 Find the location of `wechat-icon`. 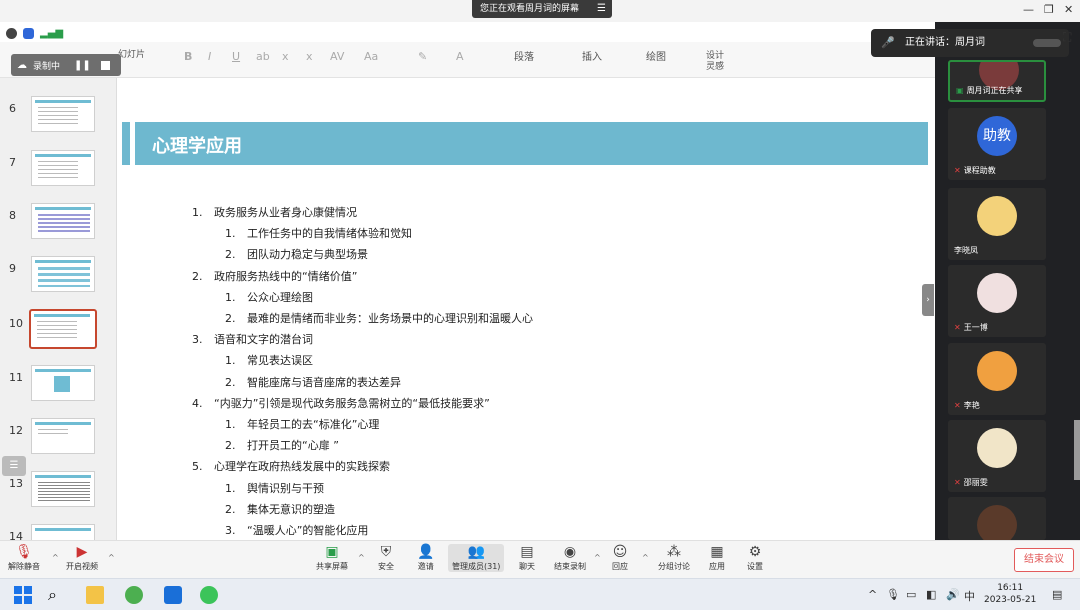

wechat-icon is located at coordinates (209, 595).